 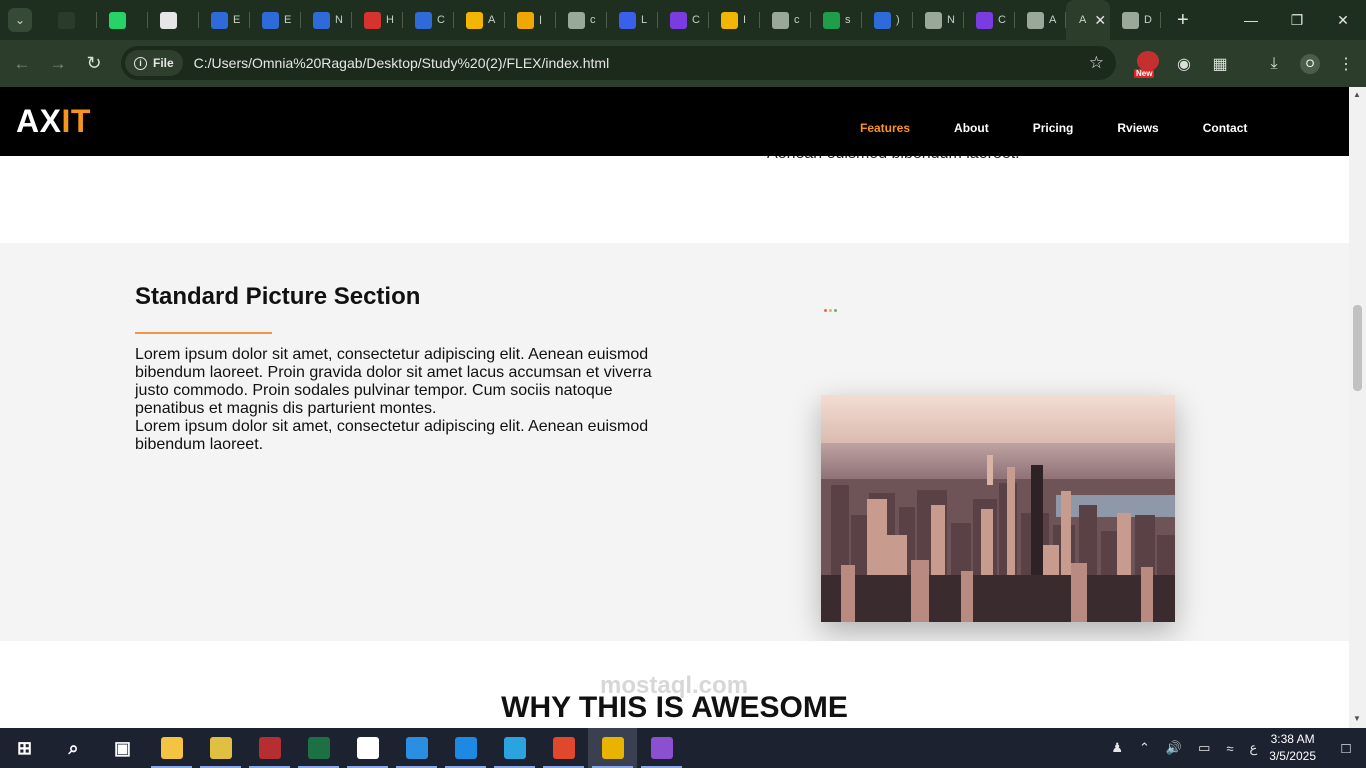 What do you see at coordinates (1148, 64) in the screenshot?
I see `extension-new-button: New` at bounding box center [1148, 64].